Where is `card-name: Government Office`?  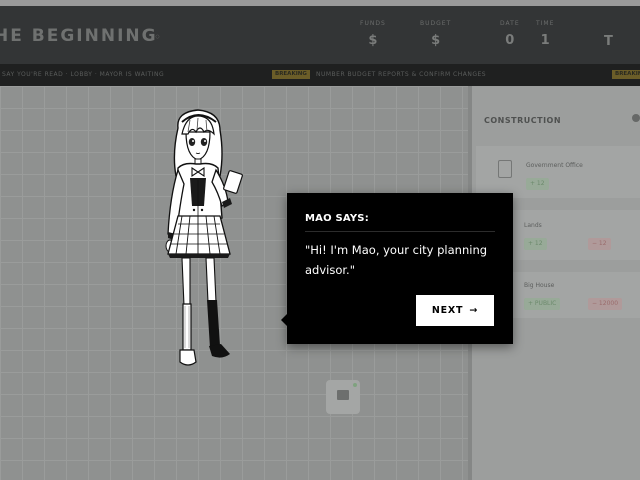 card-name: Government Office is located at coordinates (554, 165).